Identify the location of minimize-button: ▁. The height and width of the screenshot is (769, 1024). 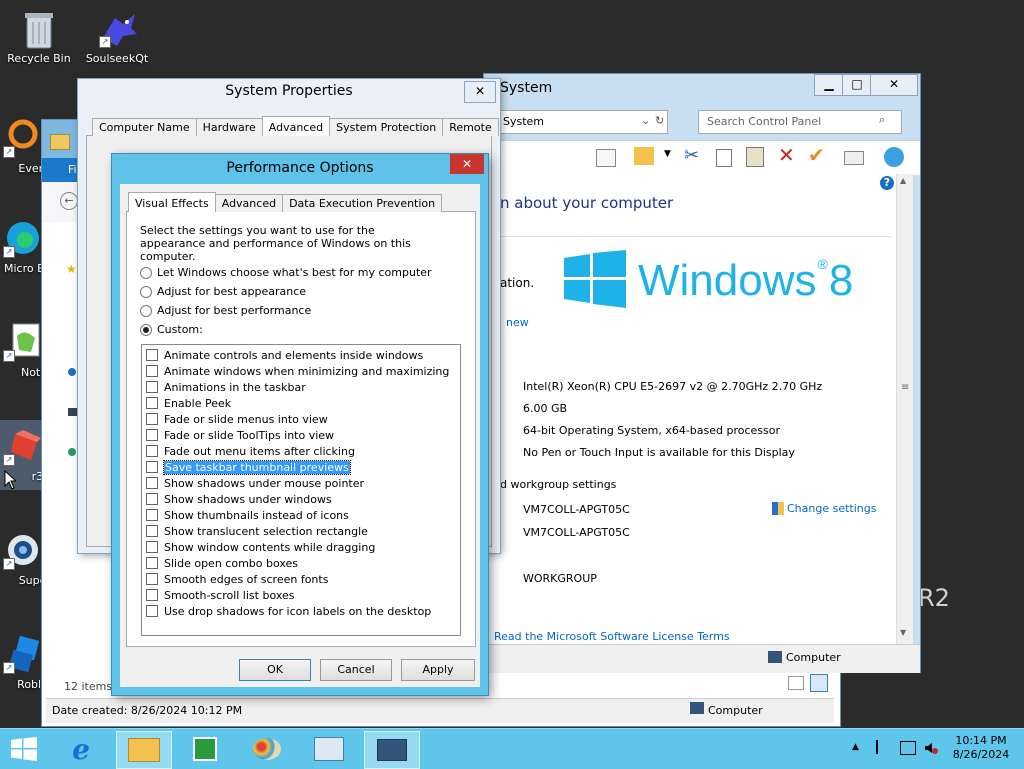
(829, 85).